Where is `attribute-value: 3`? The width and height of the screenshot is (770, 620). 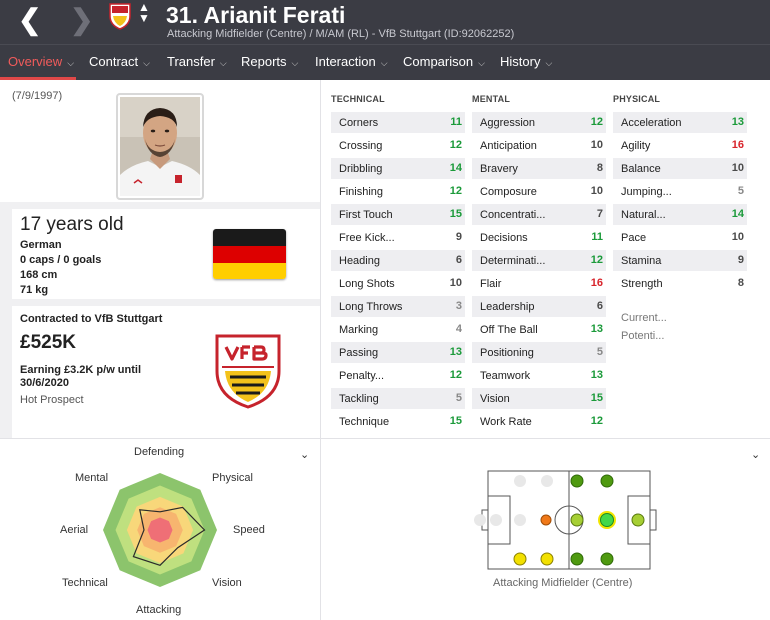 attribute-value: 3 is located at coordinates (458, 306).